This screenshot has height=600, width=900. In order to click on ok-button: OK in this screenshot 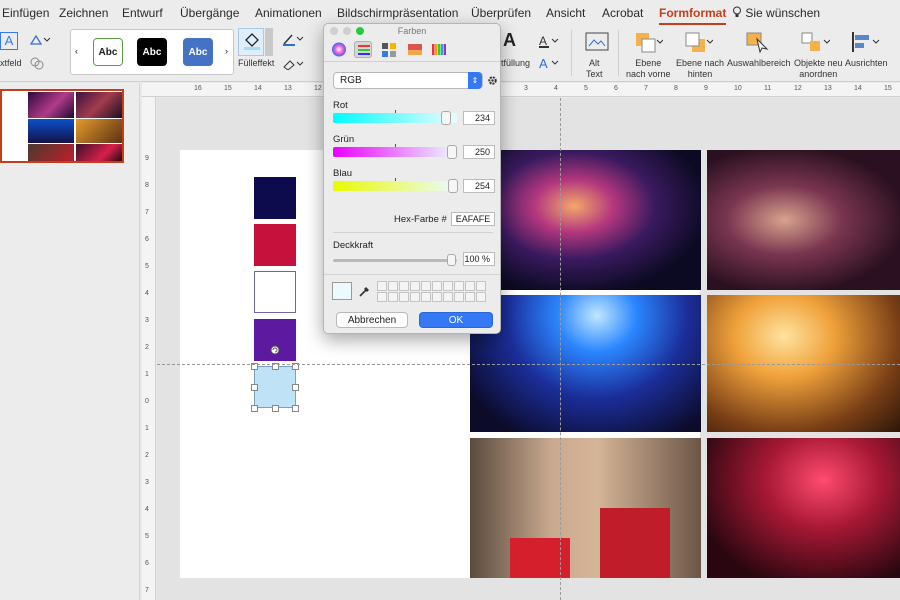, I will do `click(456, 320)`.